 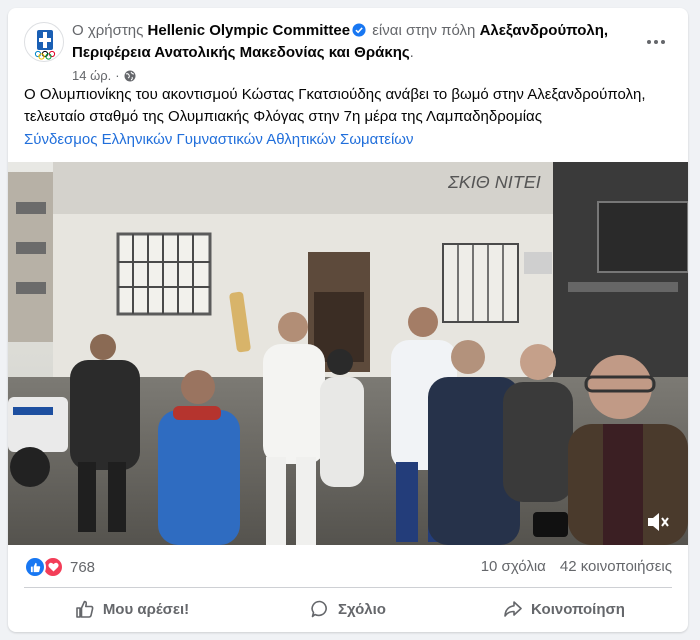 What do you see at coordinates (494, 182) in the screenshot?
I see `wall-graffiti: ΣΚΙΘ ΝΙΤΕΙ` at bounding box center [494, 182].